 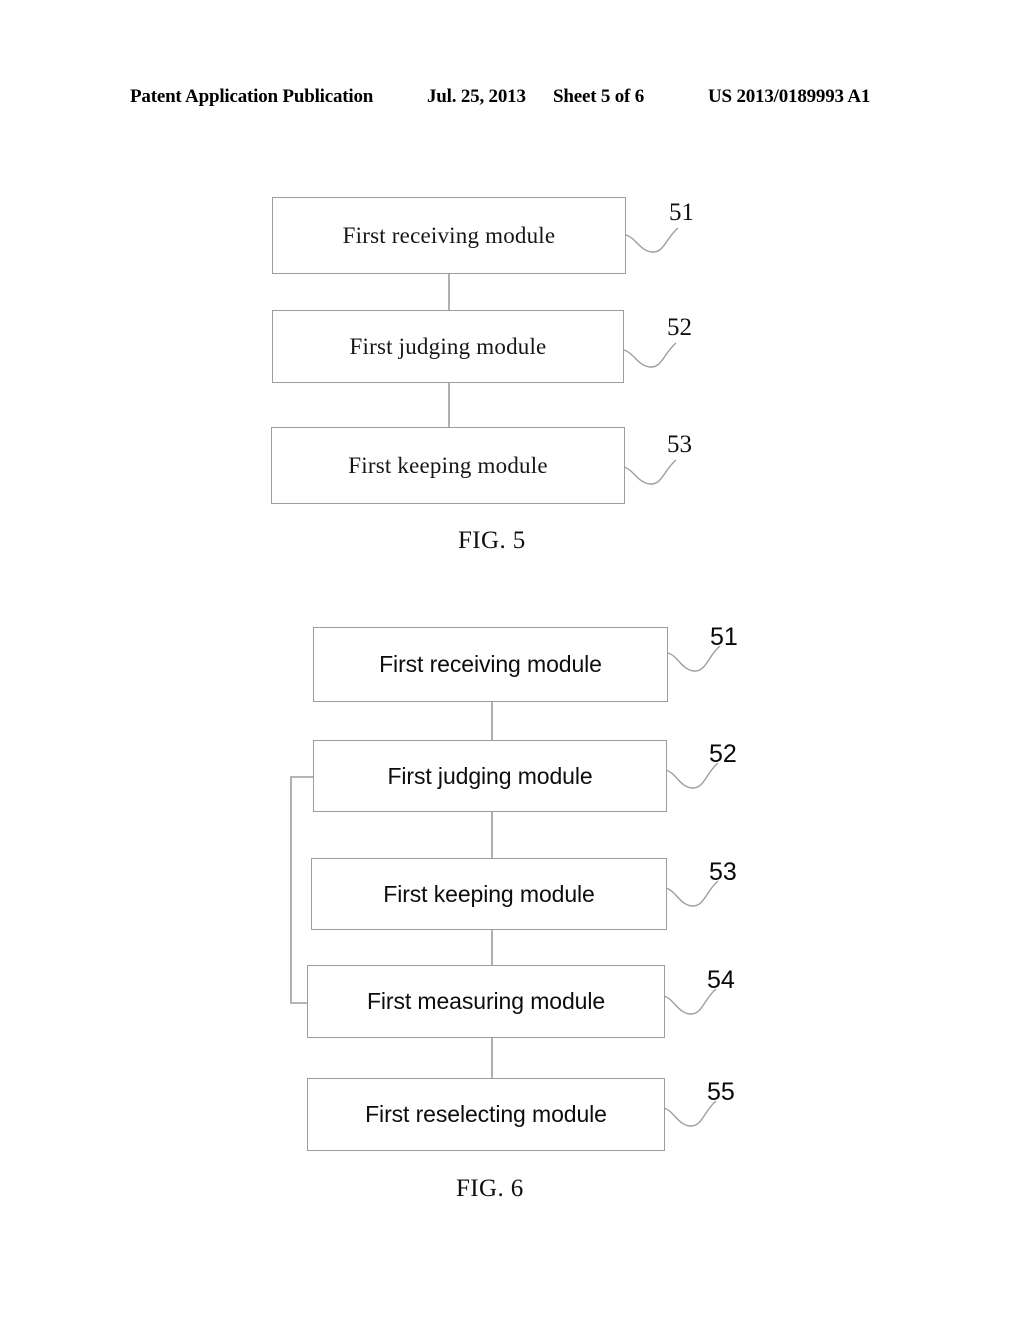 What do you see at coordinates (721, 1092) in the screenshot?
I see `fig6-ref-numeral-55: 55` at bounding box center [721, 1092].